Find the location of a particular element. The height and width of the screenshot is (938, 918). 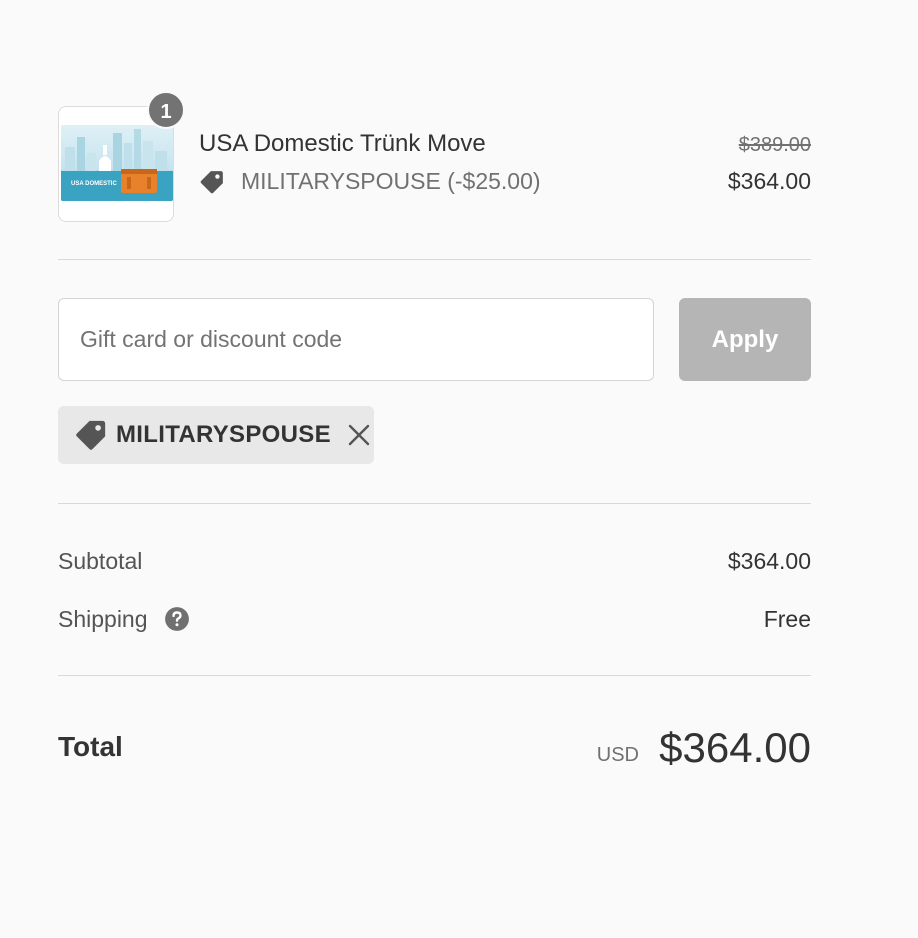

city-skyline-trunk-image: USA DOMESTIC is located at coordinates (117, 163).